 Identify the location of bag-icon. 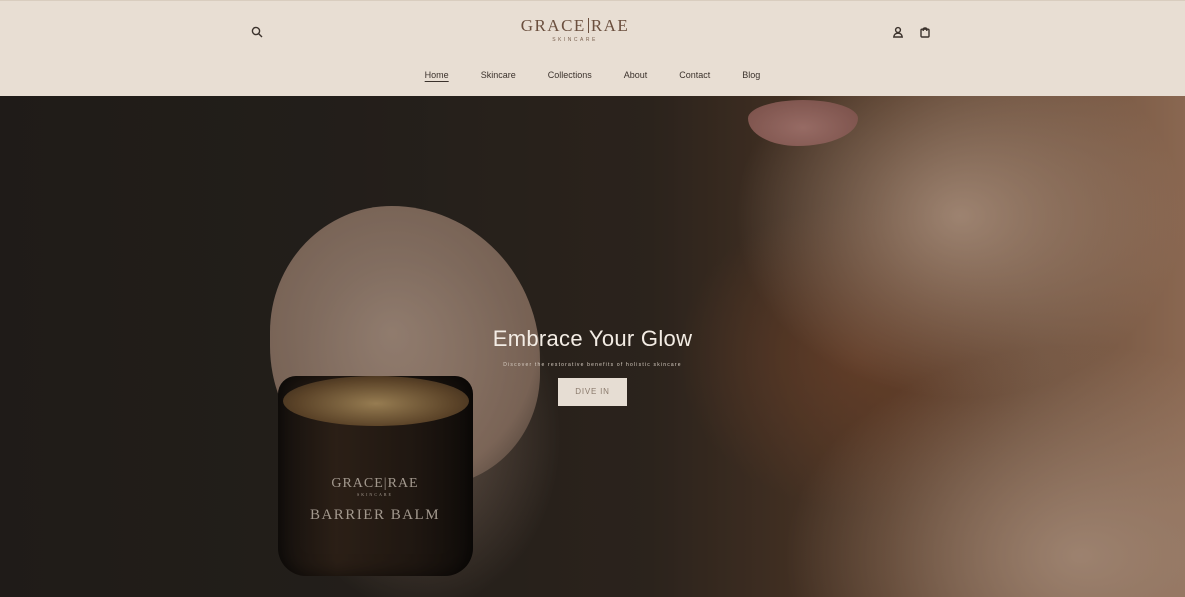
(925, 32).